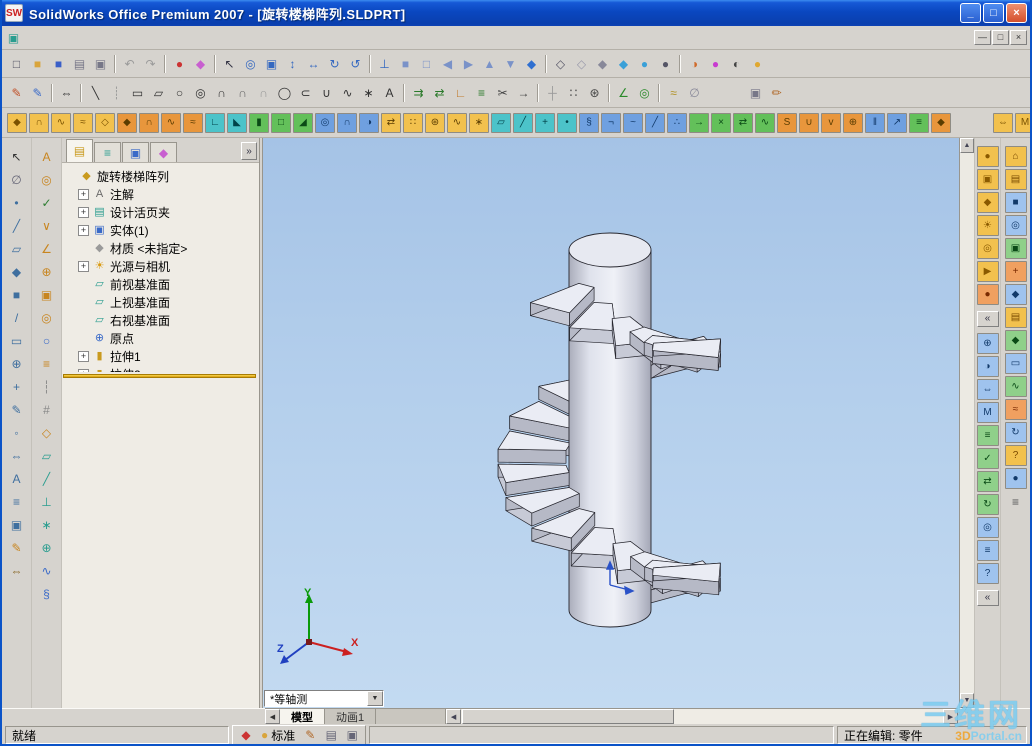  I want to click on tree-item-extrude1: + ▮ 拉伸1, so click(162, 356).